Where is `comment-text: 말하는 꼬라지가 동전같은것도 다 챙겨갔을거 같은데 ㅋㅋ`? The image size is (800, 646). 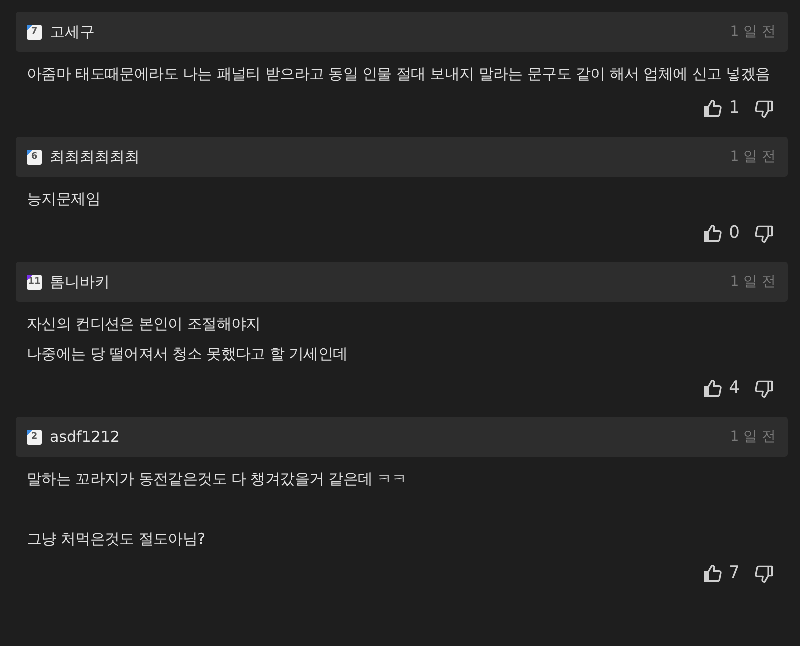
comment-text: 말하는 꼬라지가 동전같은것도 다 챙겨갔을거 같은데 ㅋㅋ is located at coordinates (217, 479).